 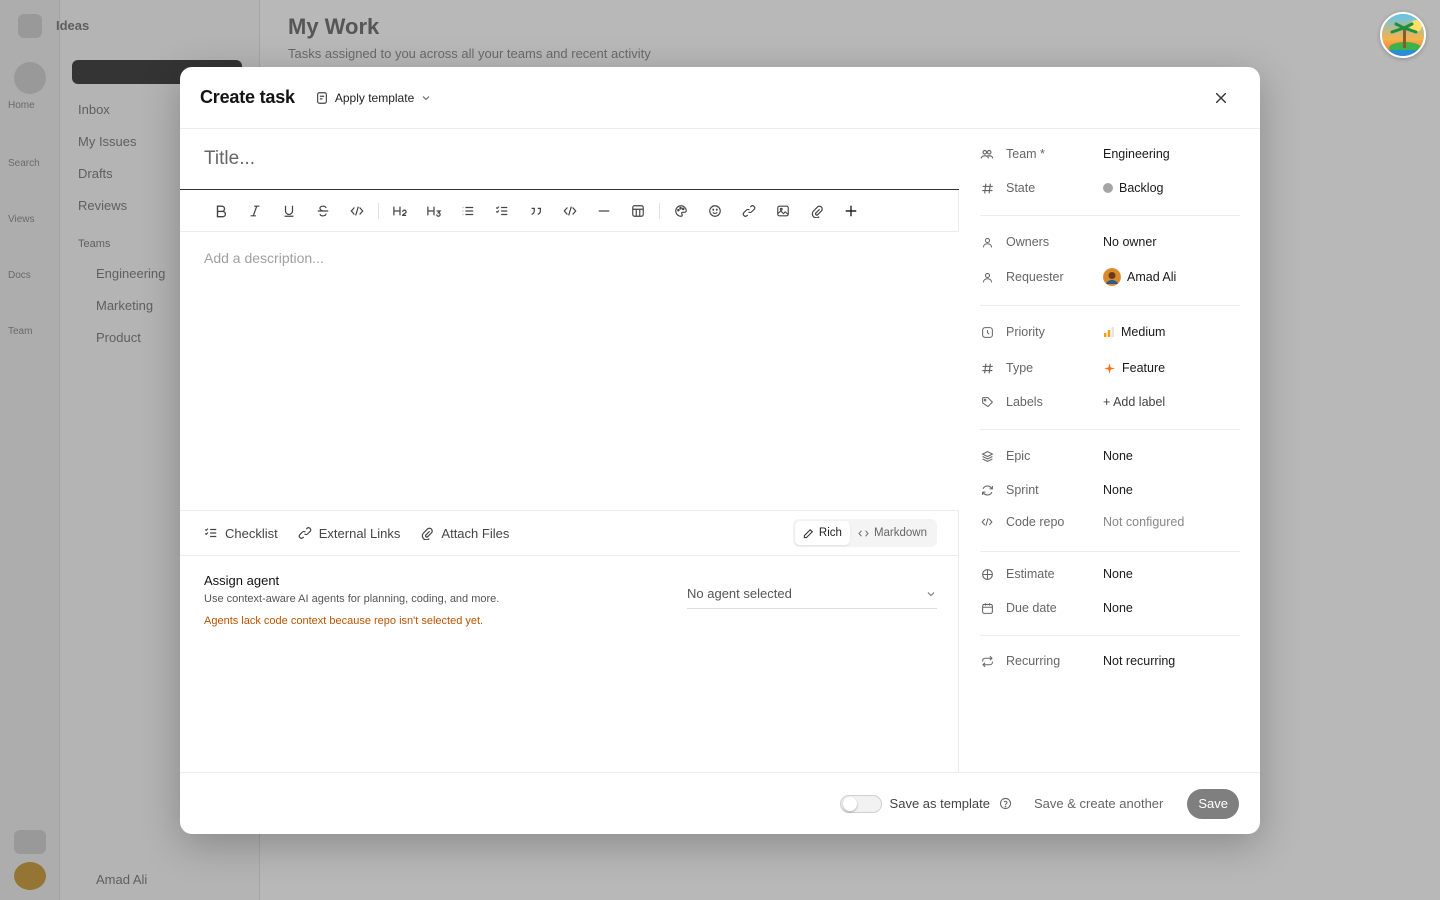 What do you see at coordinates (863, 533) in the screenshot?
I see `code-icon` at bounding box center [863, 533].